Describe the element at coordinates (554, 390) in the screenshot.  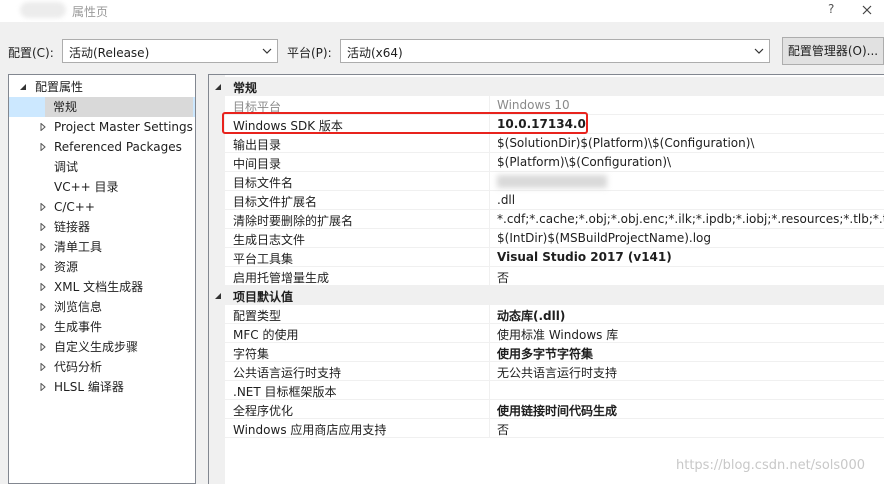
I see `property-row: .NET 目标框架版本` at that location.